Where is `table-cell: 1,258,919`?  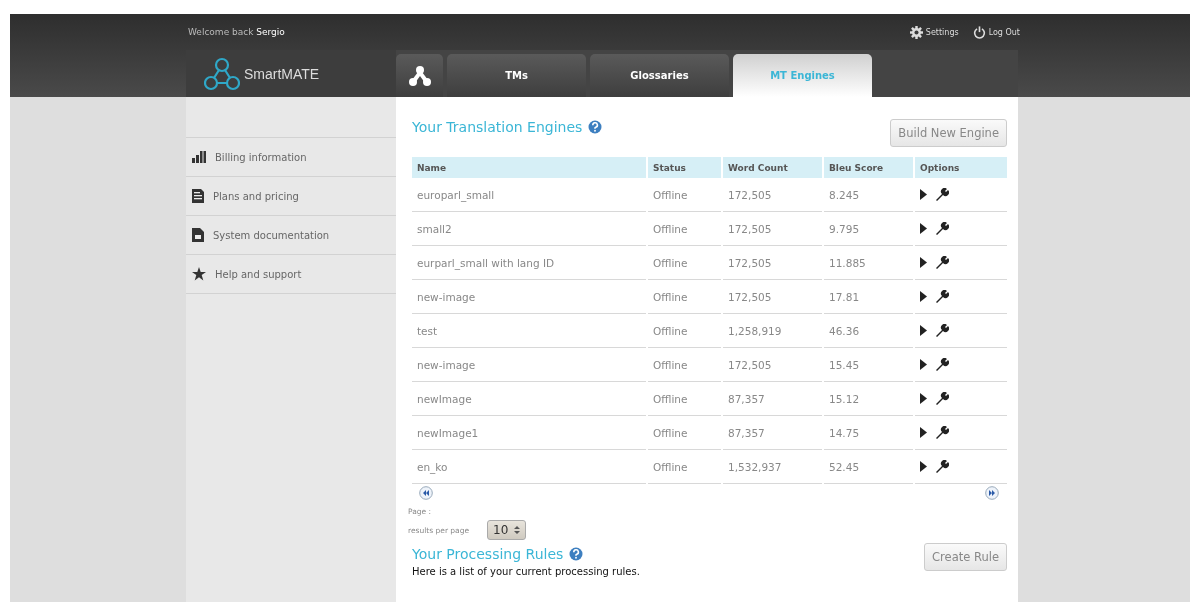 table-cell: 1,258,919 is located at coordinates (772, 331).